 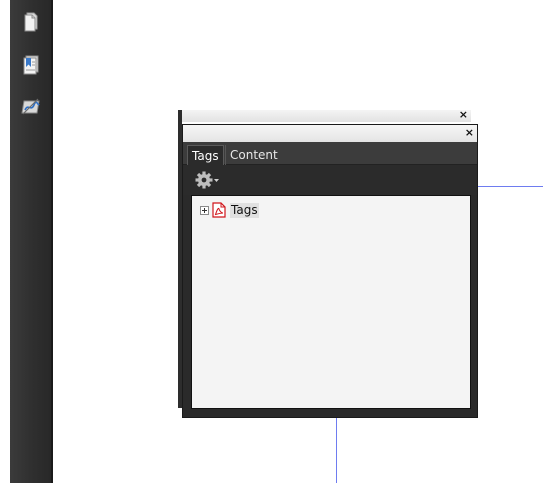 What do you see at coordinates (330, 153) in the screenshot?
I see `panel-tabbar: Tags Content` at bounding box center [330, 153].